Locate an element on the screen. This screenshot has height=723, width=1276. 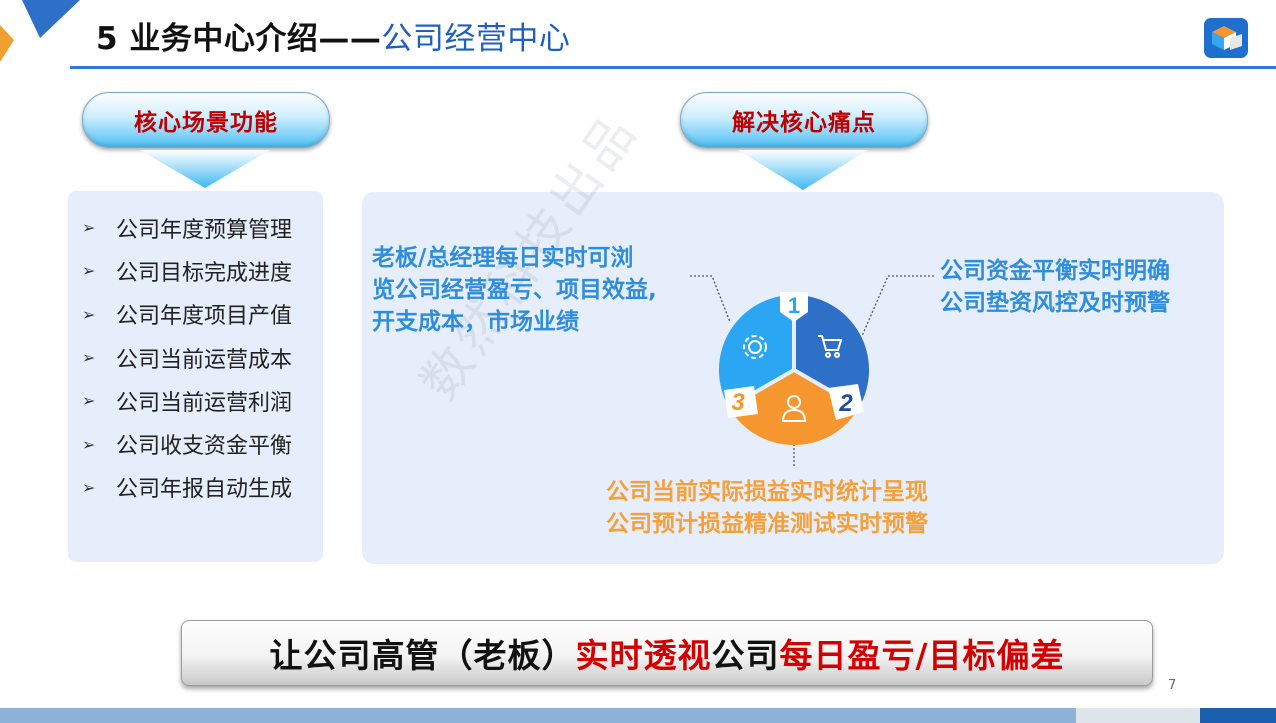
pain-points-header: 解决核心痛点 is located at coordinates (804, 120).